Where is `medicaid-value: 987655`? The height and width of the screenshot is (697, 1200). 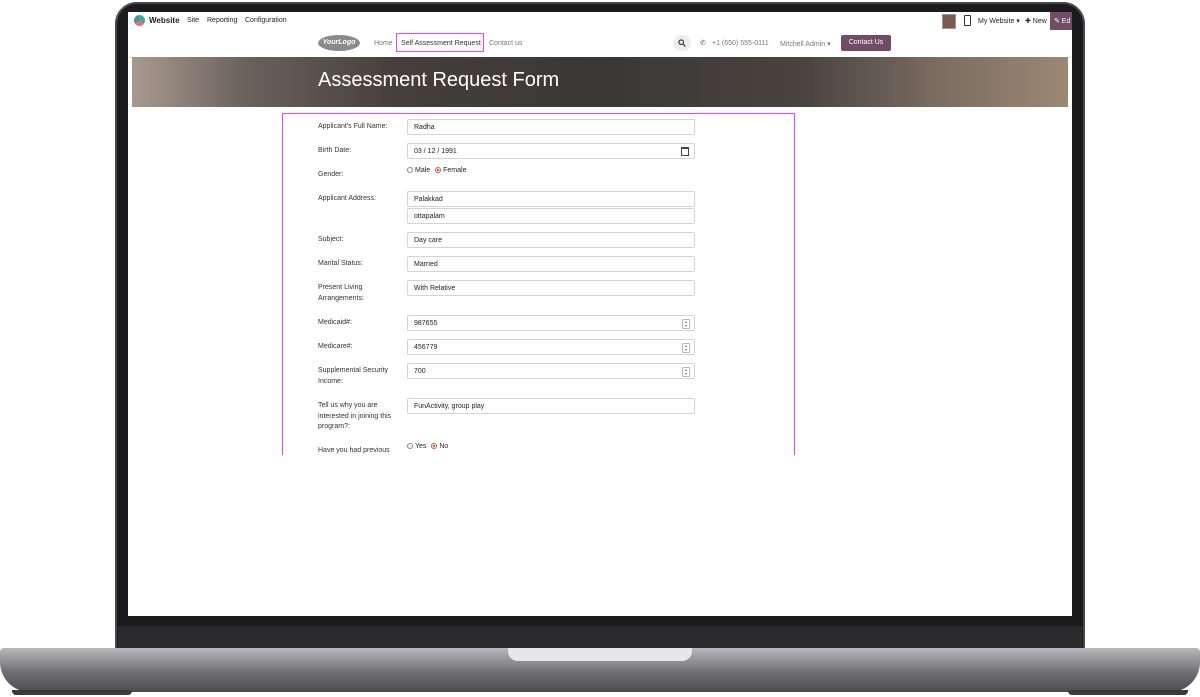 medicaid-value: 987655 is located at coordinates (426, 323).